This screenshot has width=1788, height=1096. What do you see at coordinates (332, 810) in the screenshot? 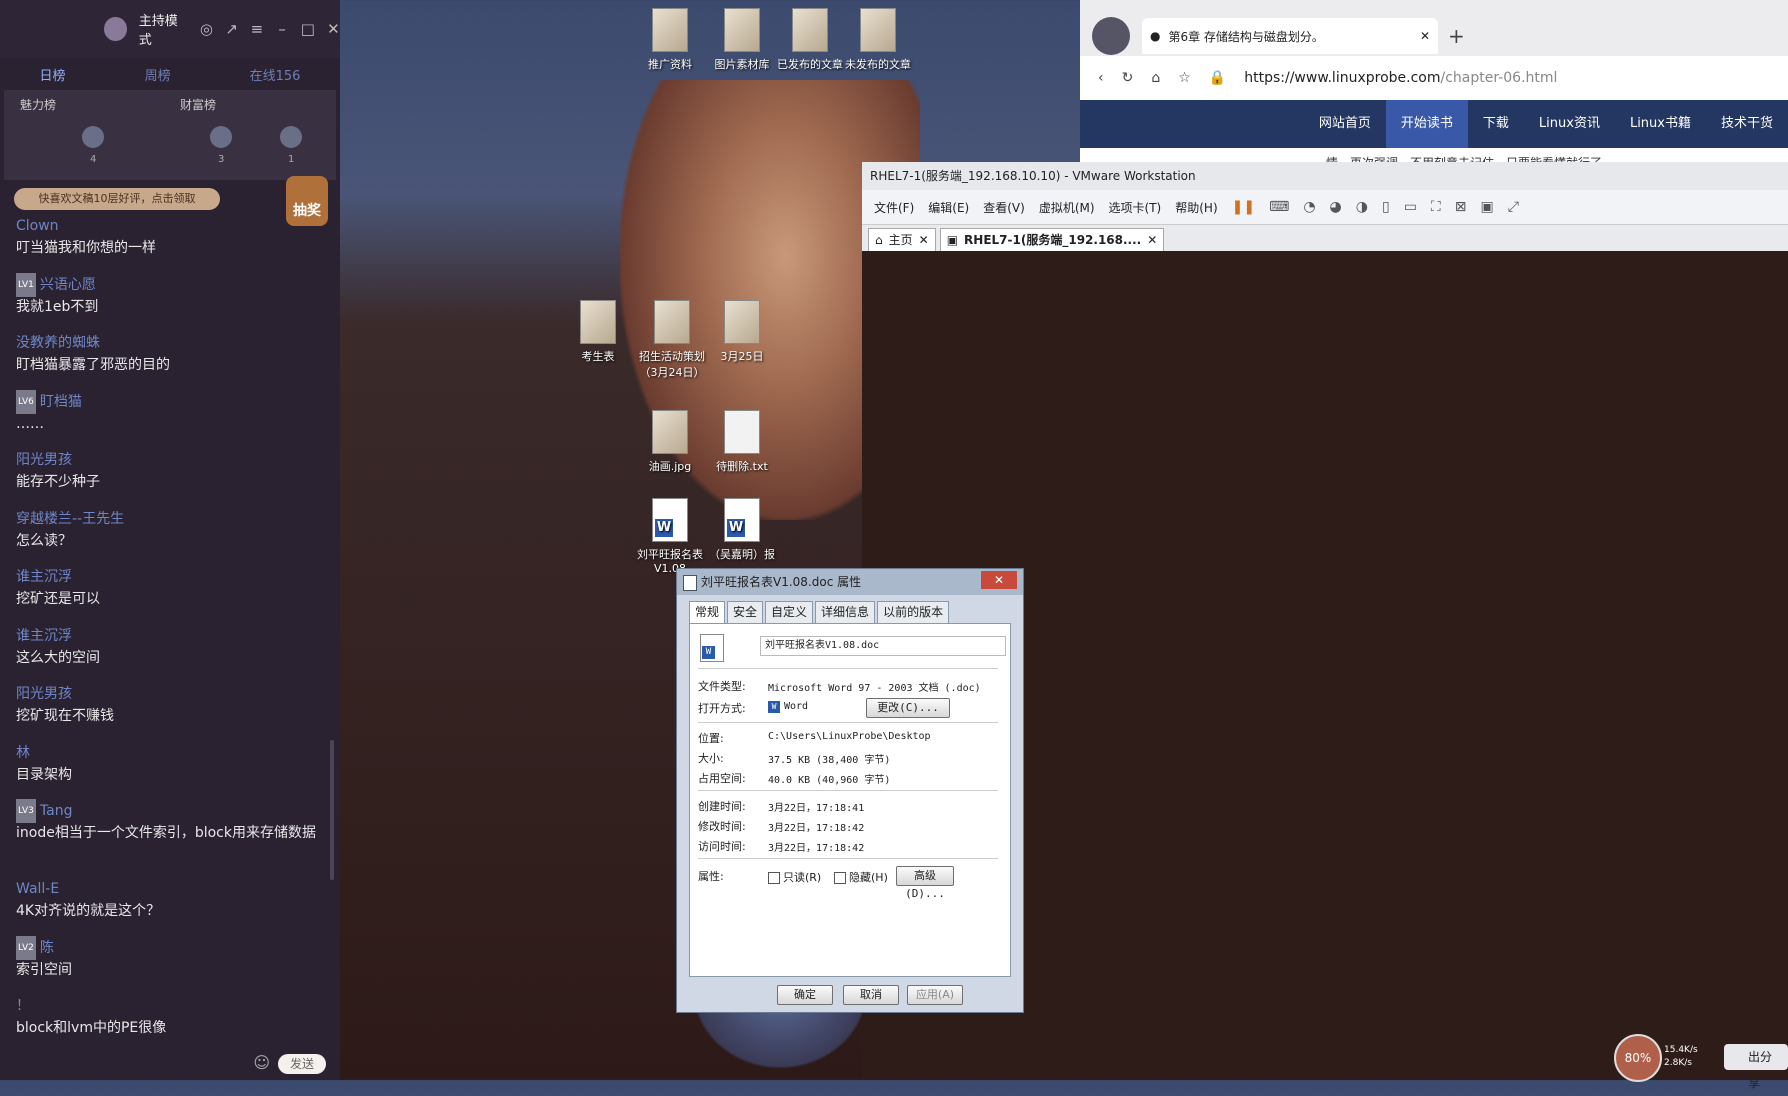
I see `chat-scrollbar` at bounding box center [332, 810].